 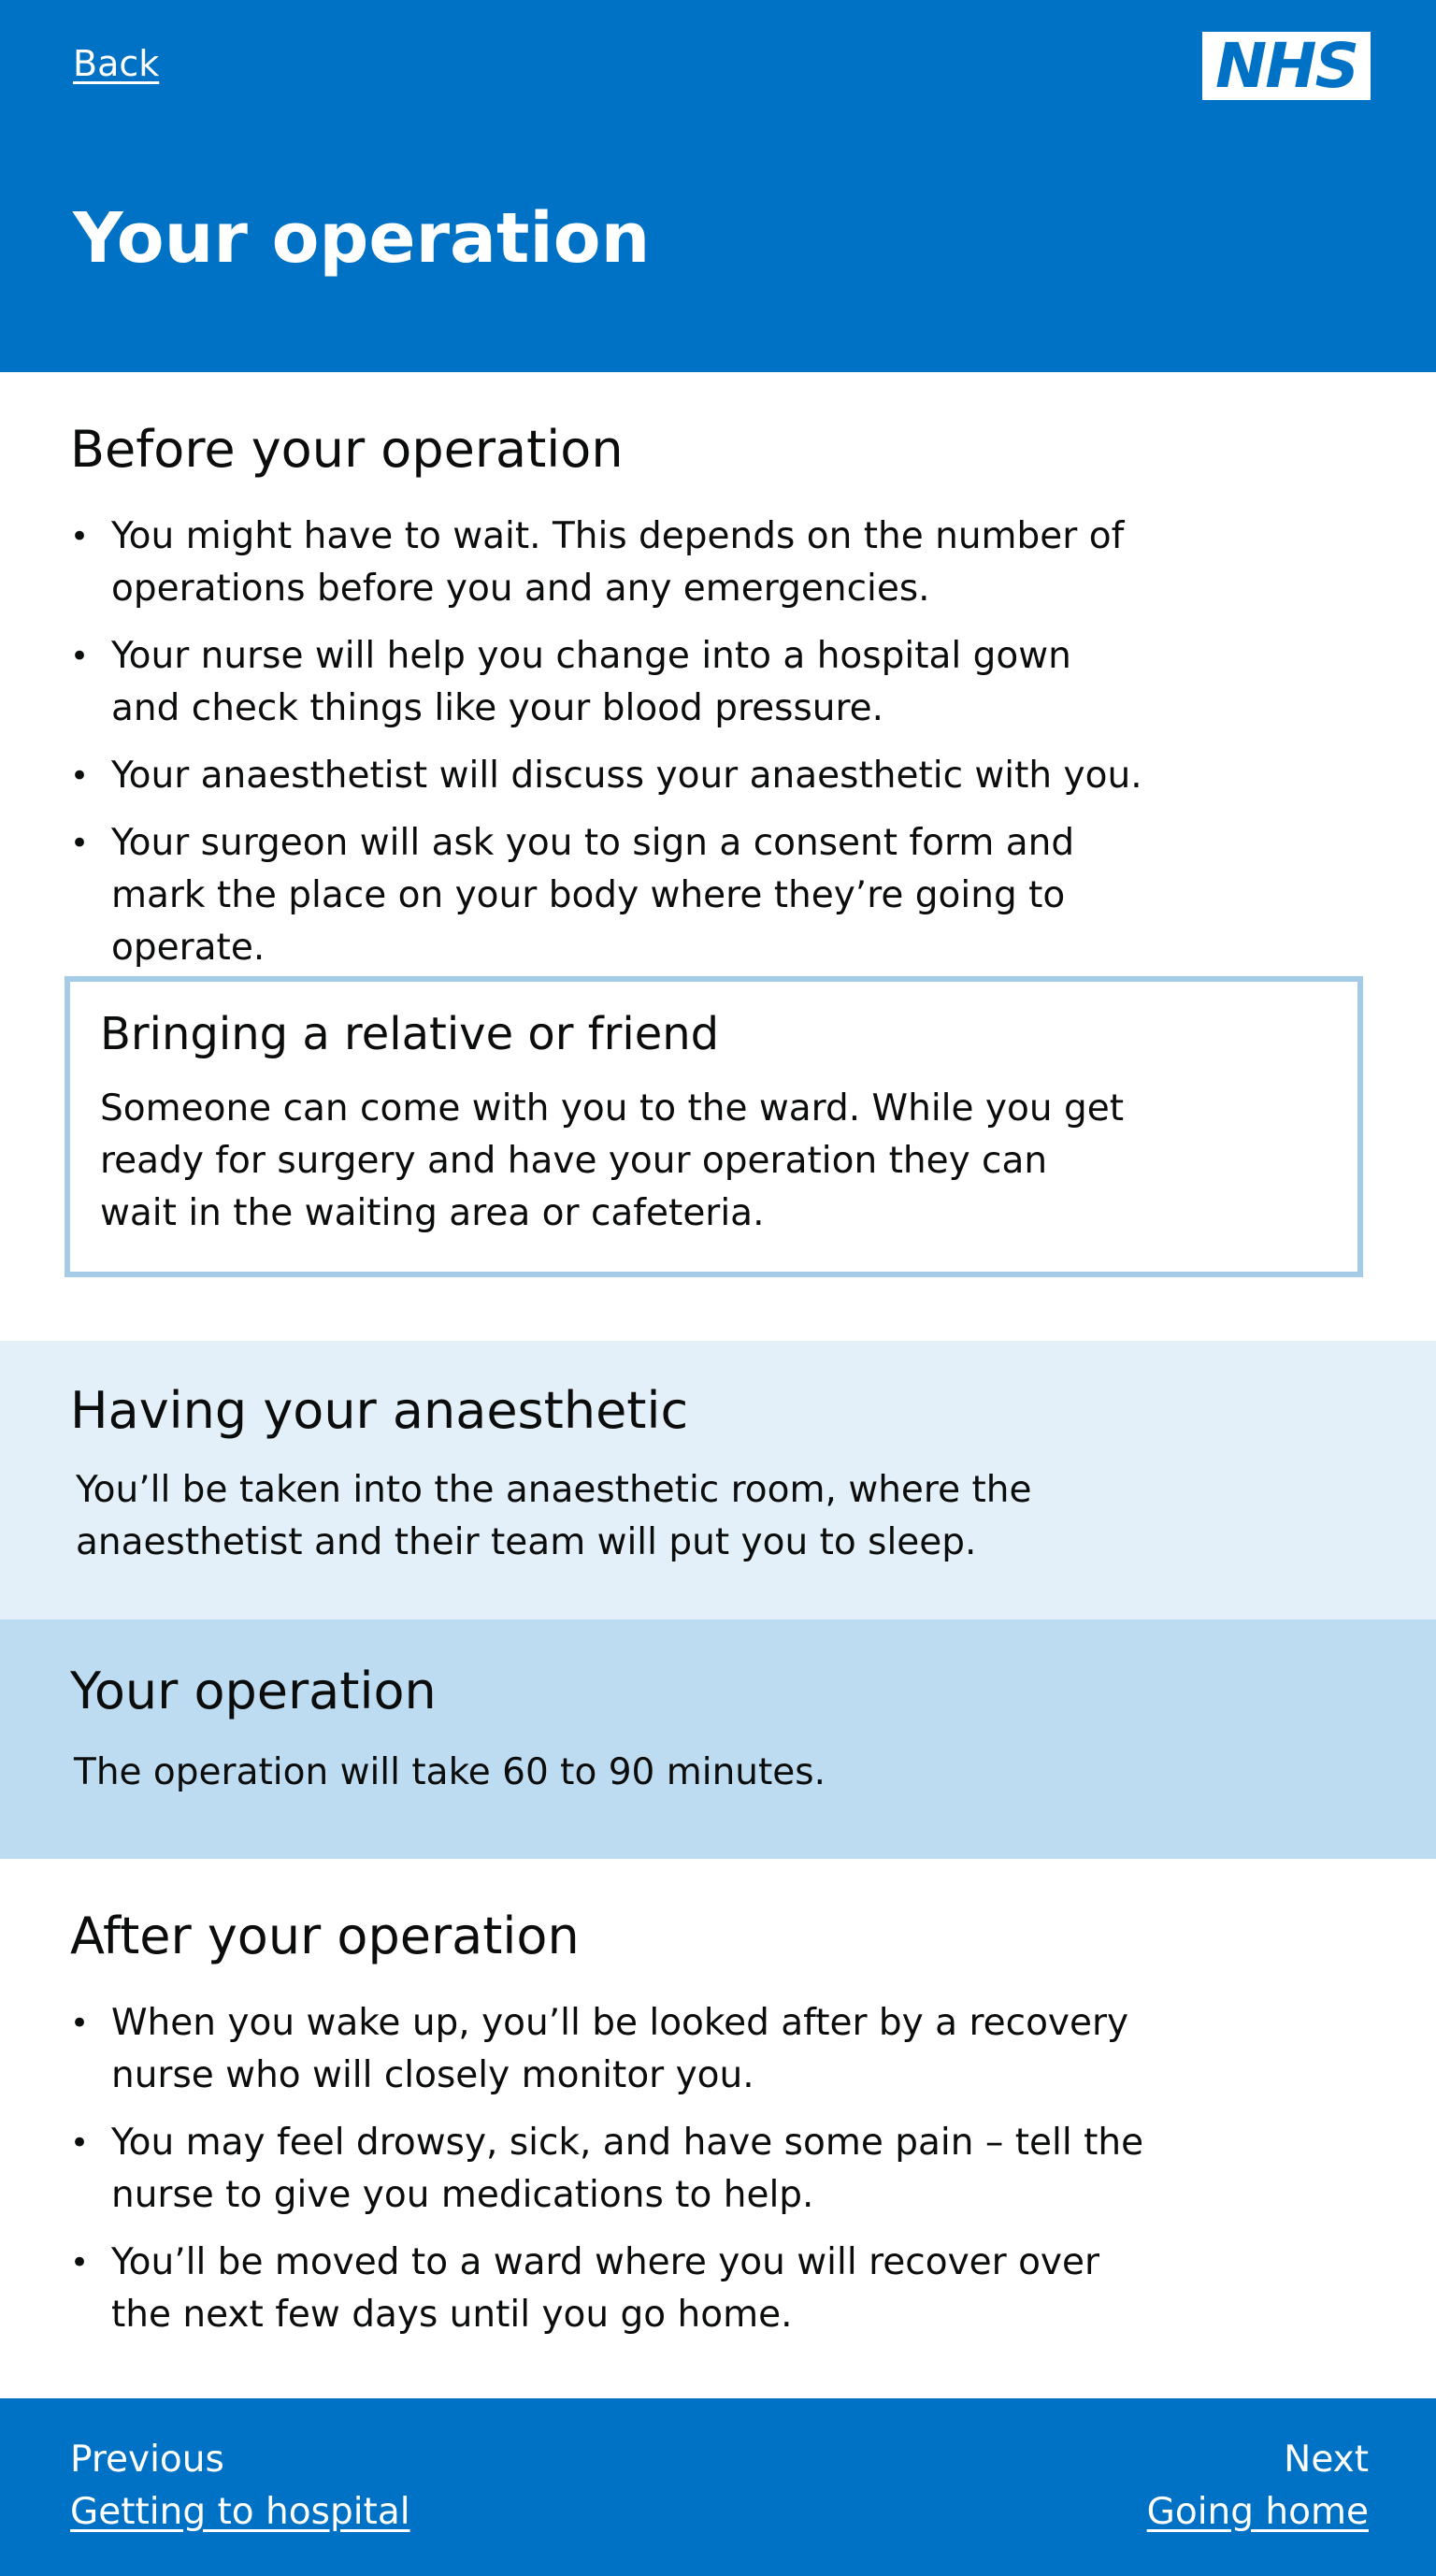 What do you see at coordinates (410, 1034) in the screenshot?
I see `callout-heading: Bringing a relative or friend` at bounding box center [410, 1034].